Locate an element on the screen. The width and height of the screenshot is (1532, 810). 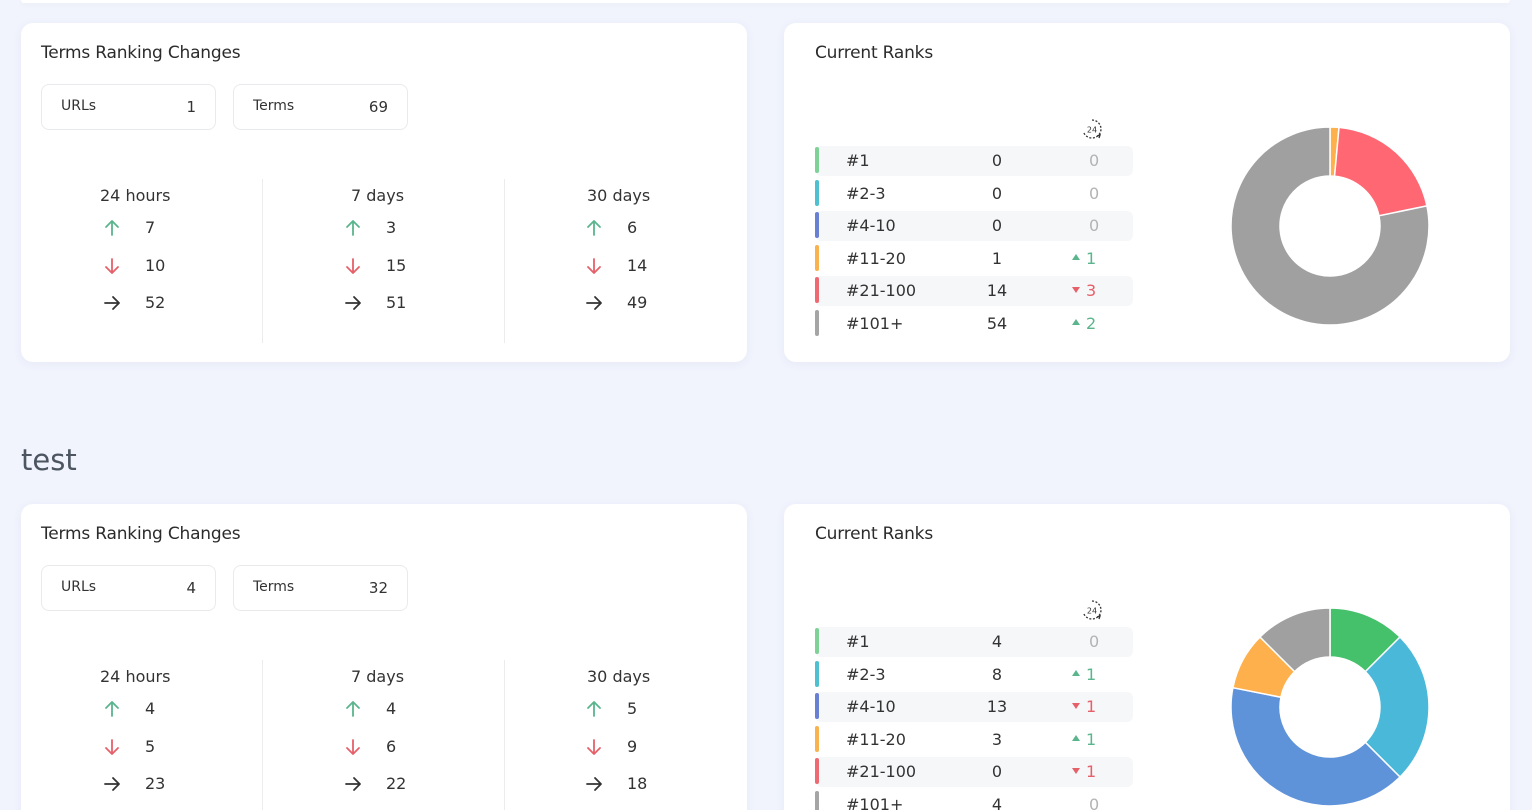
same-count: 52 is located at coordinates (155, 302).